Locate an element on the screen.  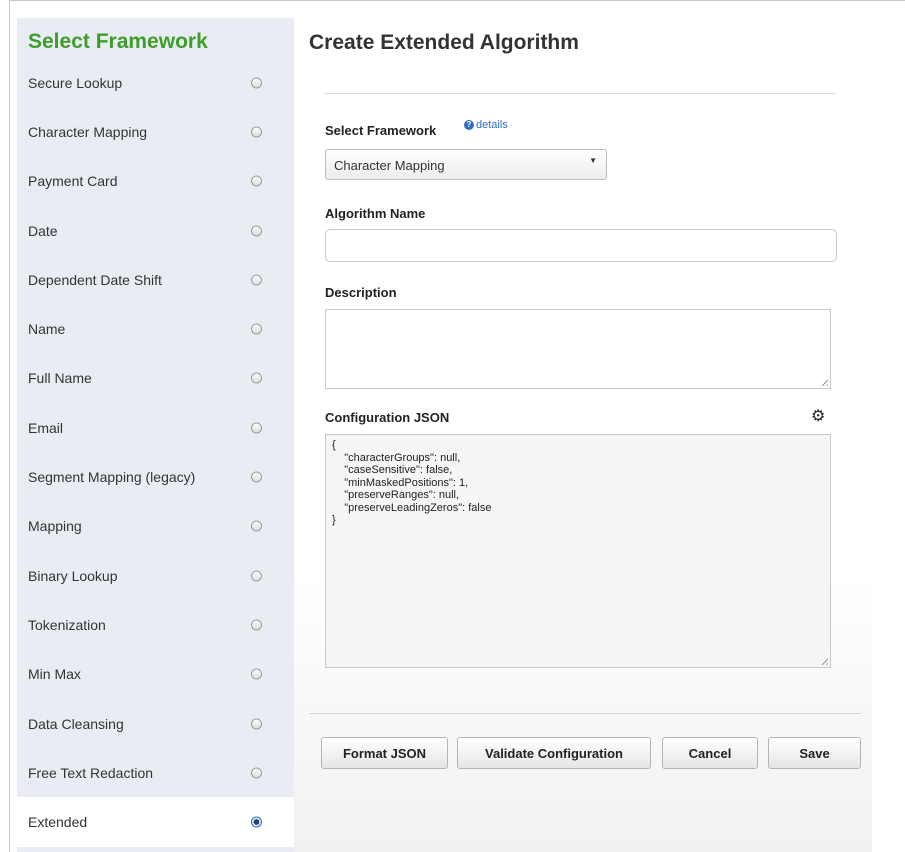
sidebar-item-label: Min Max is located at coordinates (54, 674).